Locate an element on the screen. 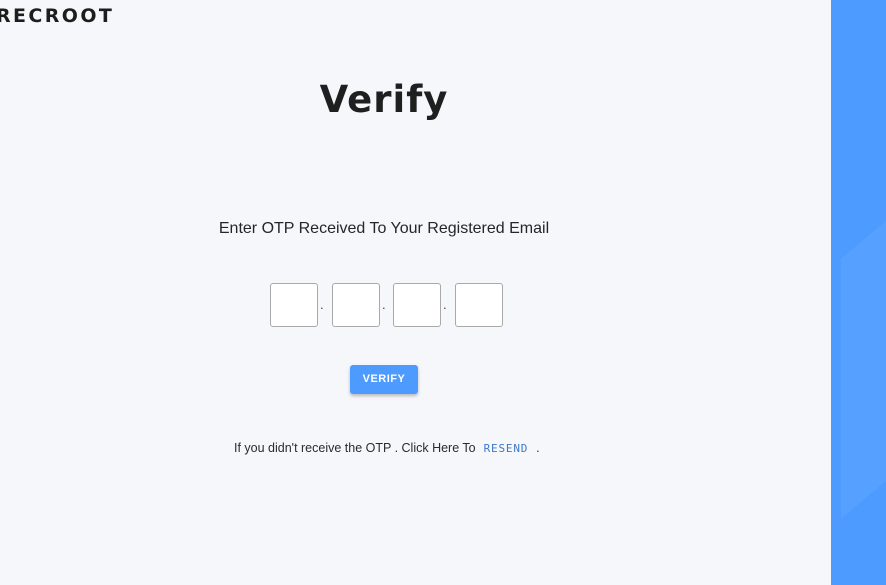 Image resolution: width=886 pixels, height=585 pixels. panel-decorative-shape is located at coordinates (863, 330).